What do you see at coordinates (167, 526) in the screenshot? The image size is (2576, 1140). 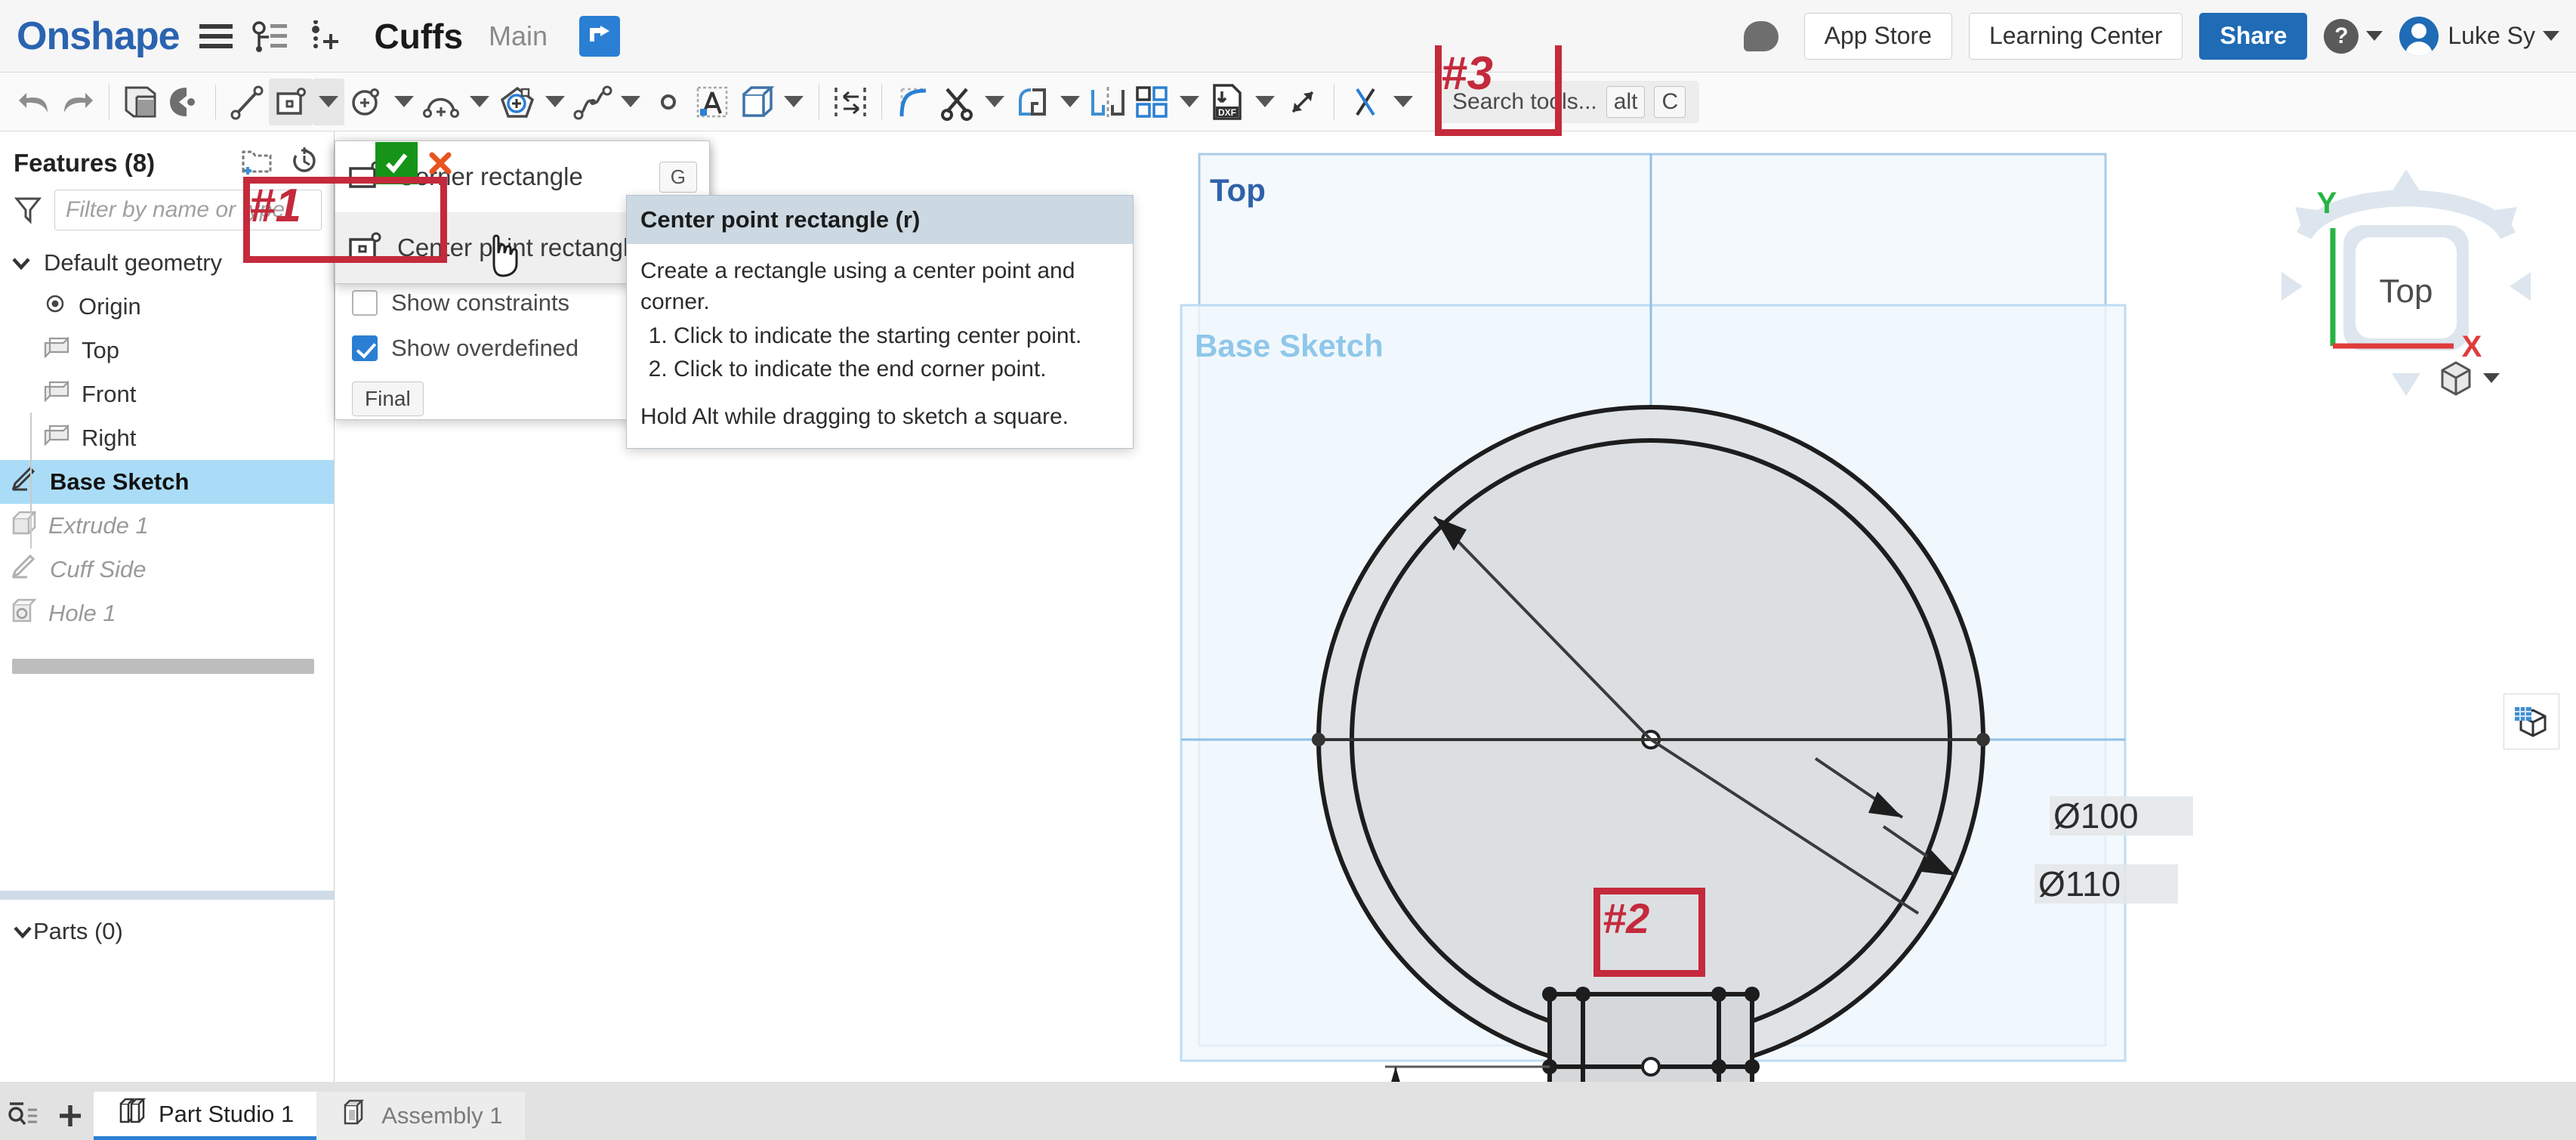 I see `sidebar-item-extrude-1: Extrude 1` at bounding box center [167, 526].